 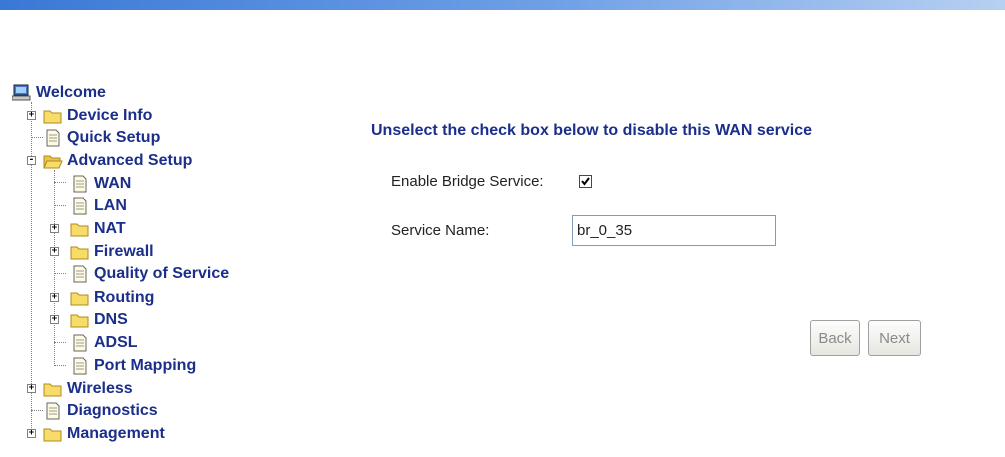 I want to click on tree-item-welcome: Welcome, so click(x=58, y=93).